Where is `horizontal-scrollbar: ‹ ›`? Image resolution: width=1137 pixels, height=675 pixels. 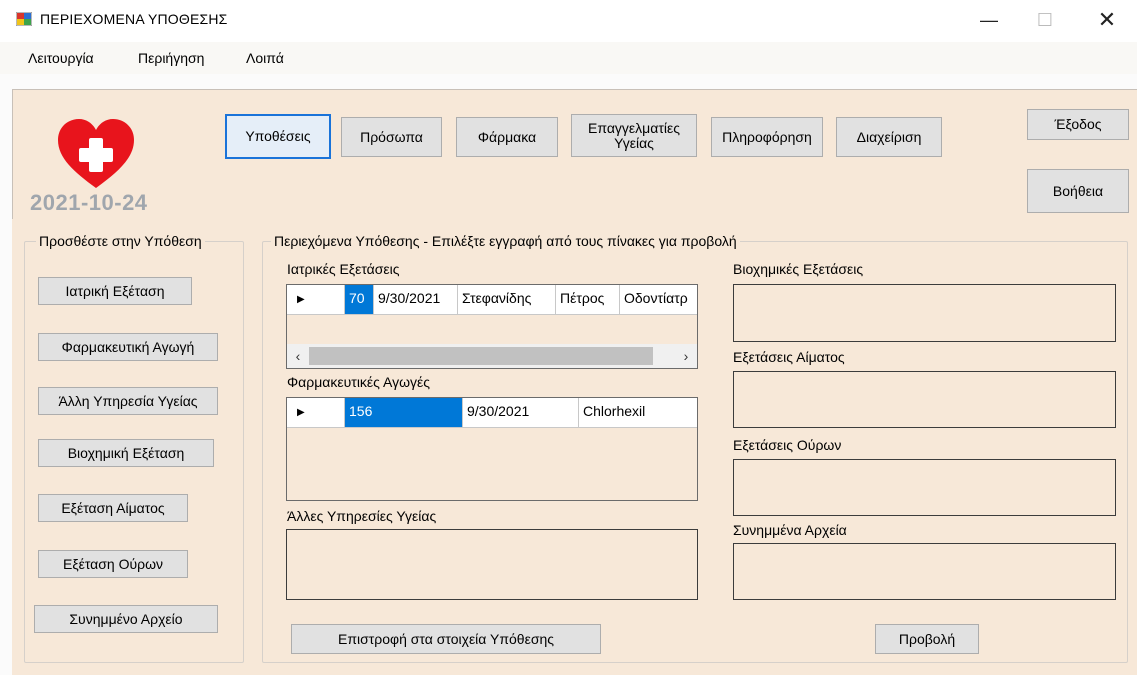 horizontal-scrollbar: ‹ › is located at coordinates (492, 356).